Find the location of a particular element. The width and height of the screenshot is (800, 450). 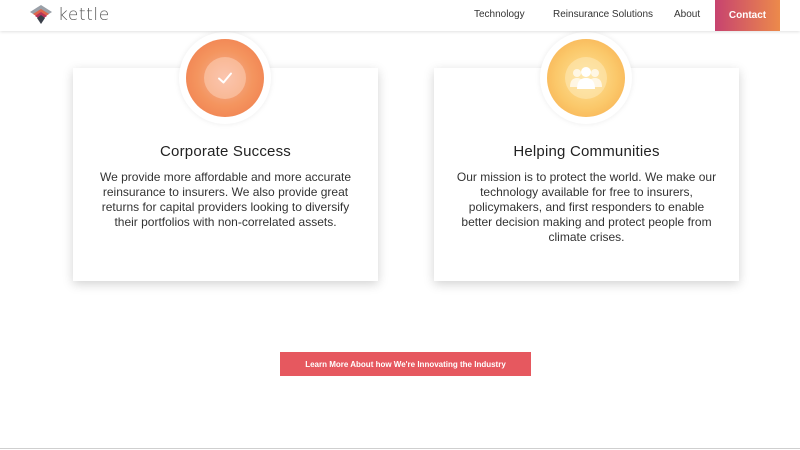

nav-about: About is located at coordinates (687, 14).